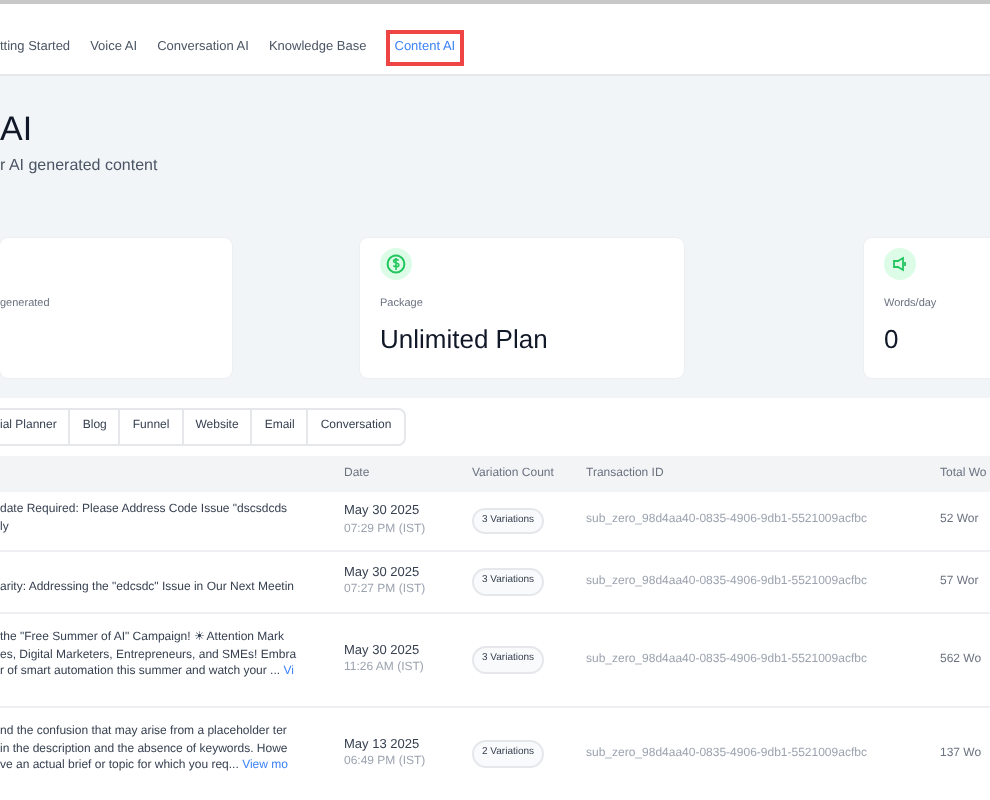  What do you see at coordinates (17, 130) in the screenshot?
I see `page-title: AI` at bounding box center [17, 130].